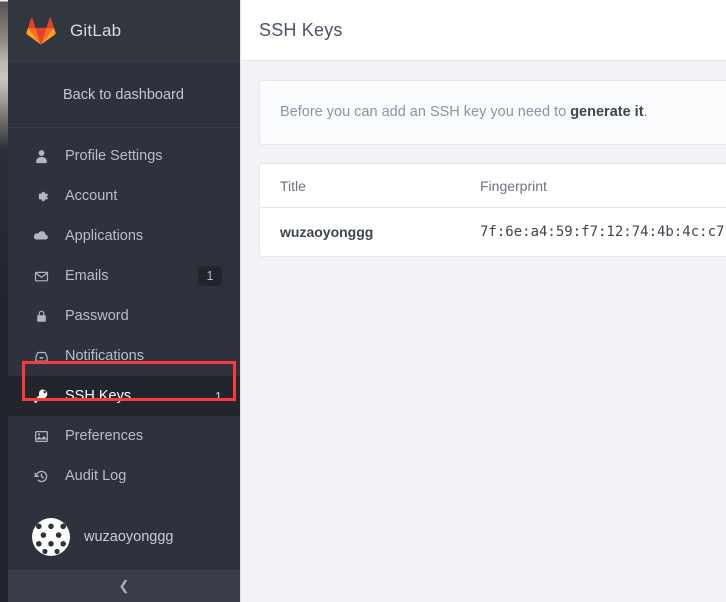 The width and height of the screenshot is (726, 602). What do you see at coordinates (124, 31) in the screenshot?
I see `brand-header: GitLab` at bounding box center [124, 31].